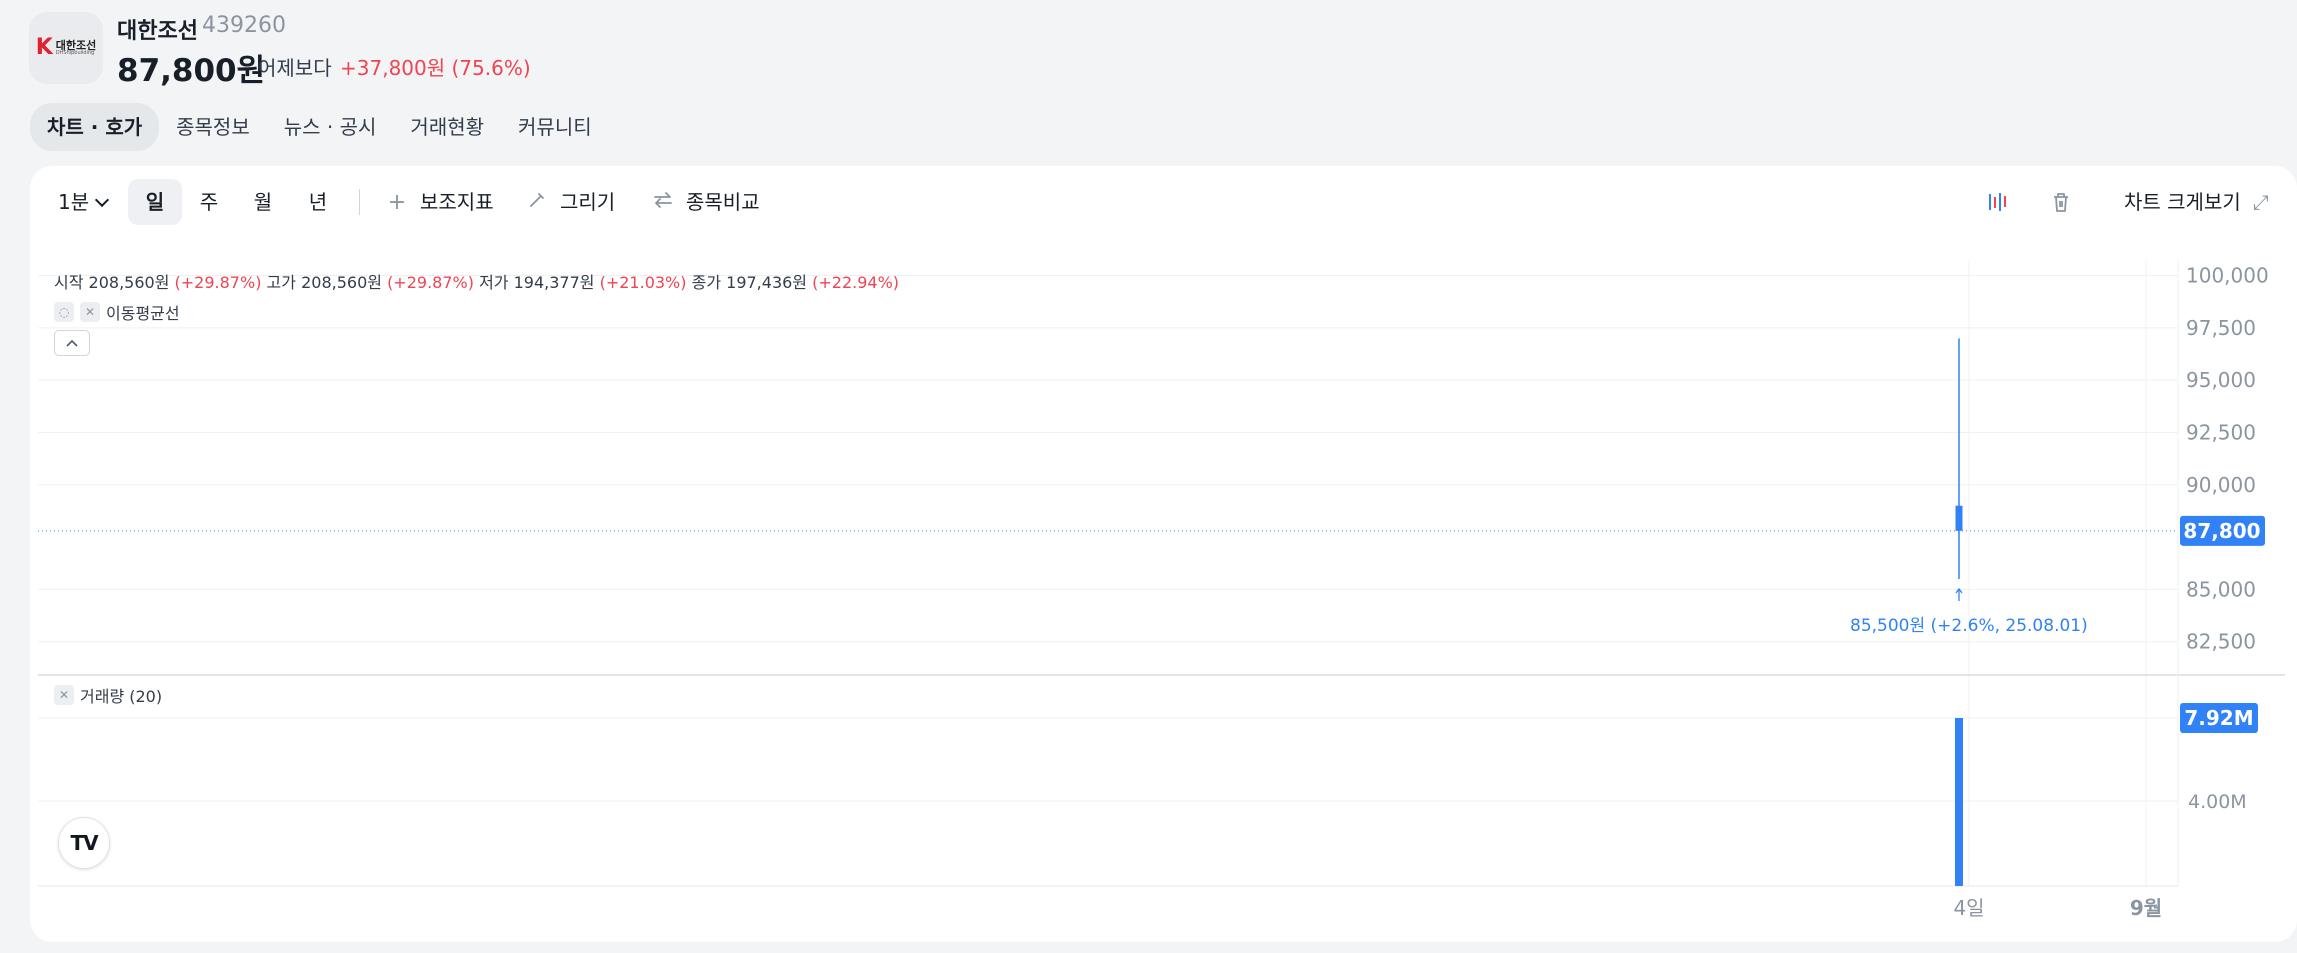 The width and height of the screenshot is (2297, 953). I want to click on vs-yesterday-label: 어제보다, so click(295, 68).